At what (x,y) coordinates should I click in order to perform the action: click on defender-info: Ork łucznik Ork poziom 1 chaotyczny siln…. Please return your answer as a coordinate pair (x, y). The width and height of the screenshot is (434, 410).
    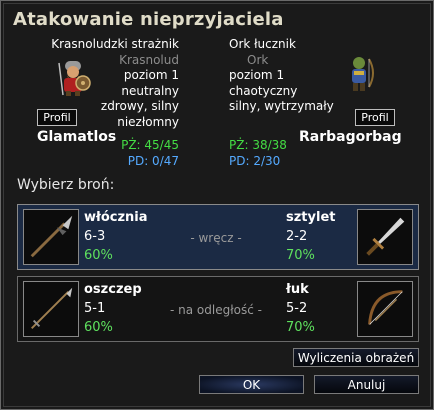
    Looking at the image, I should click on (281, 103).